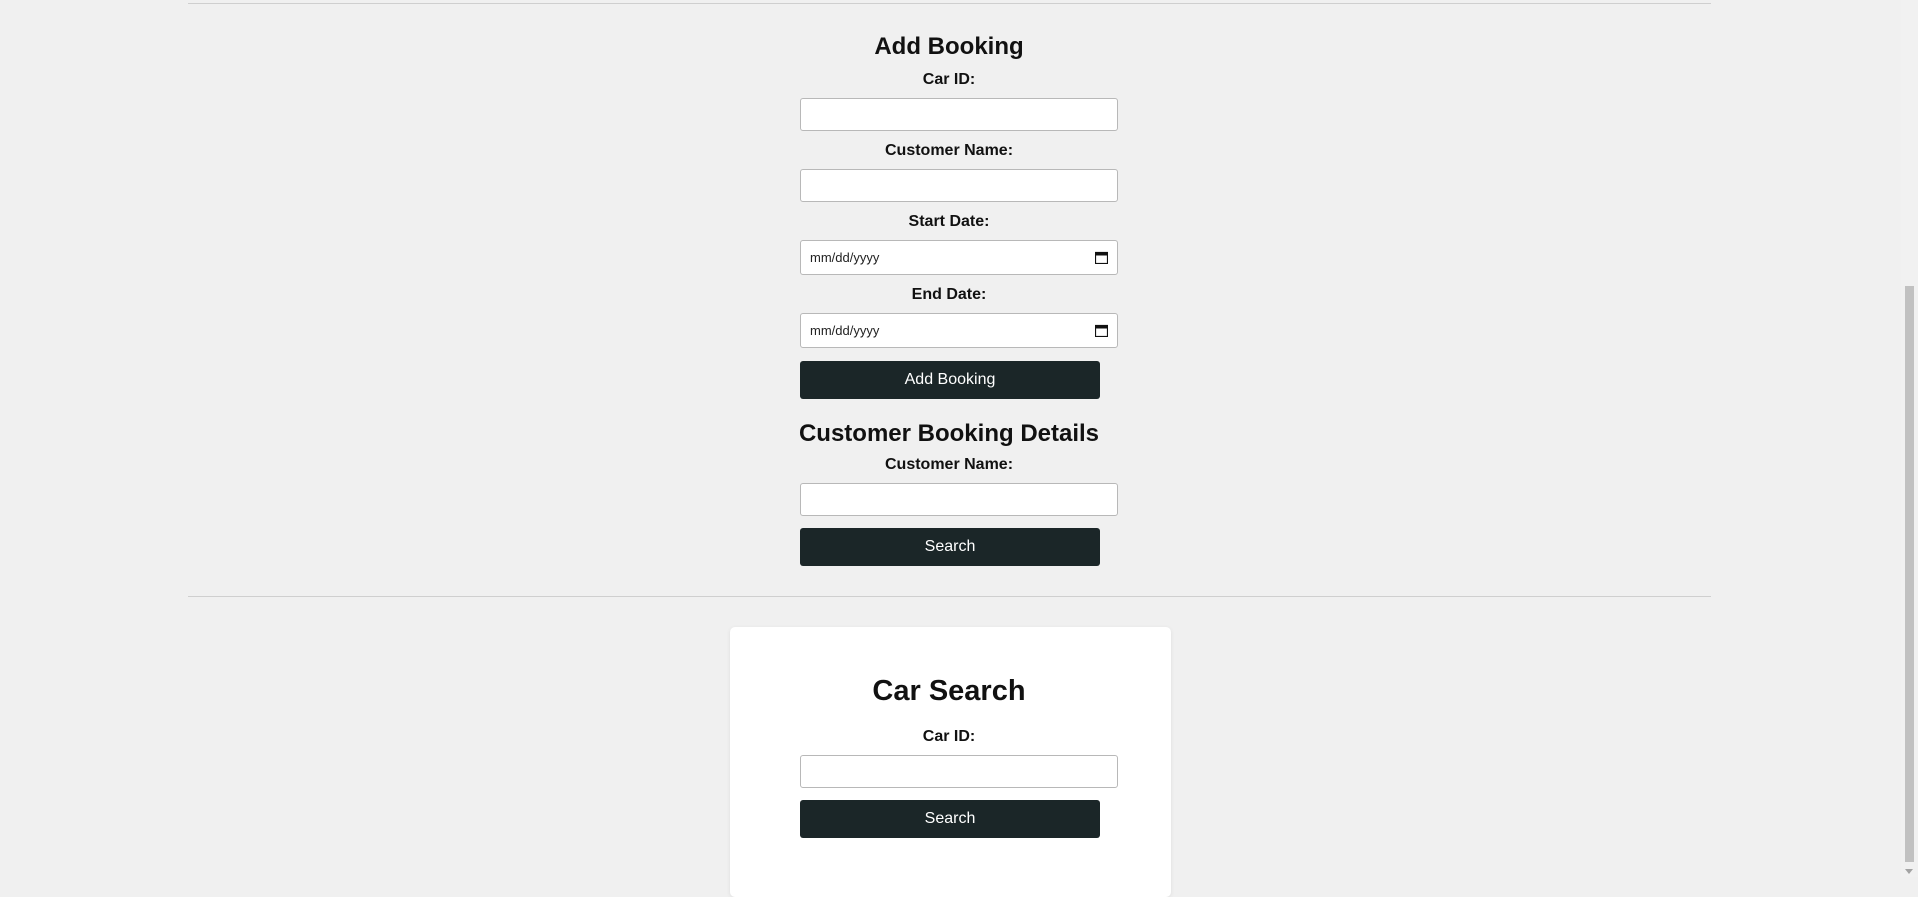  I want to click on top-divider, so click(949, 3).